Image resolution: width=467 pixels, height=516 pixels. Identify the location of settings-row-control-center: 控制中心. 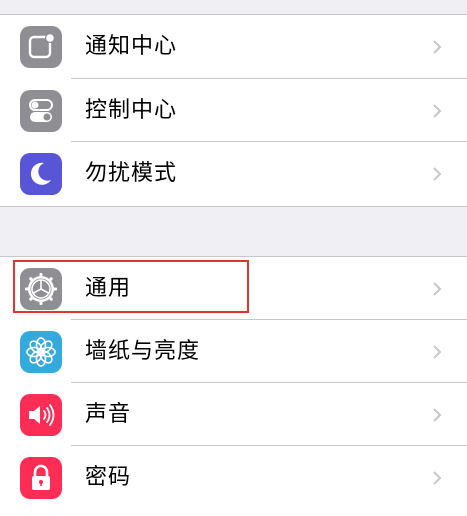
(233, 110).